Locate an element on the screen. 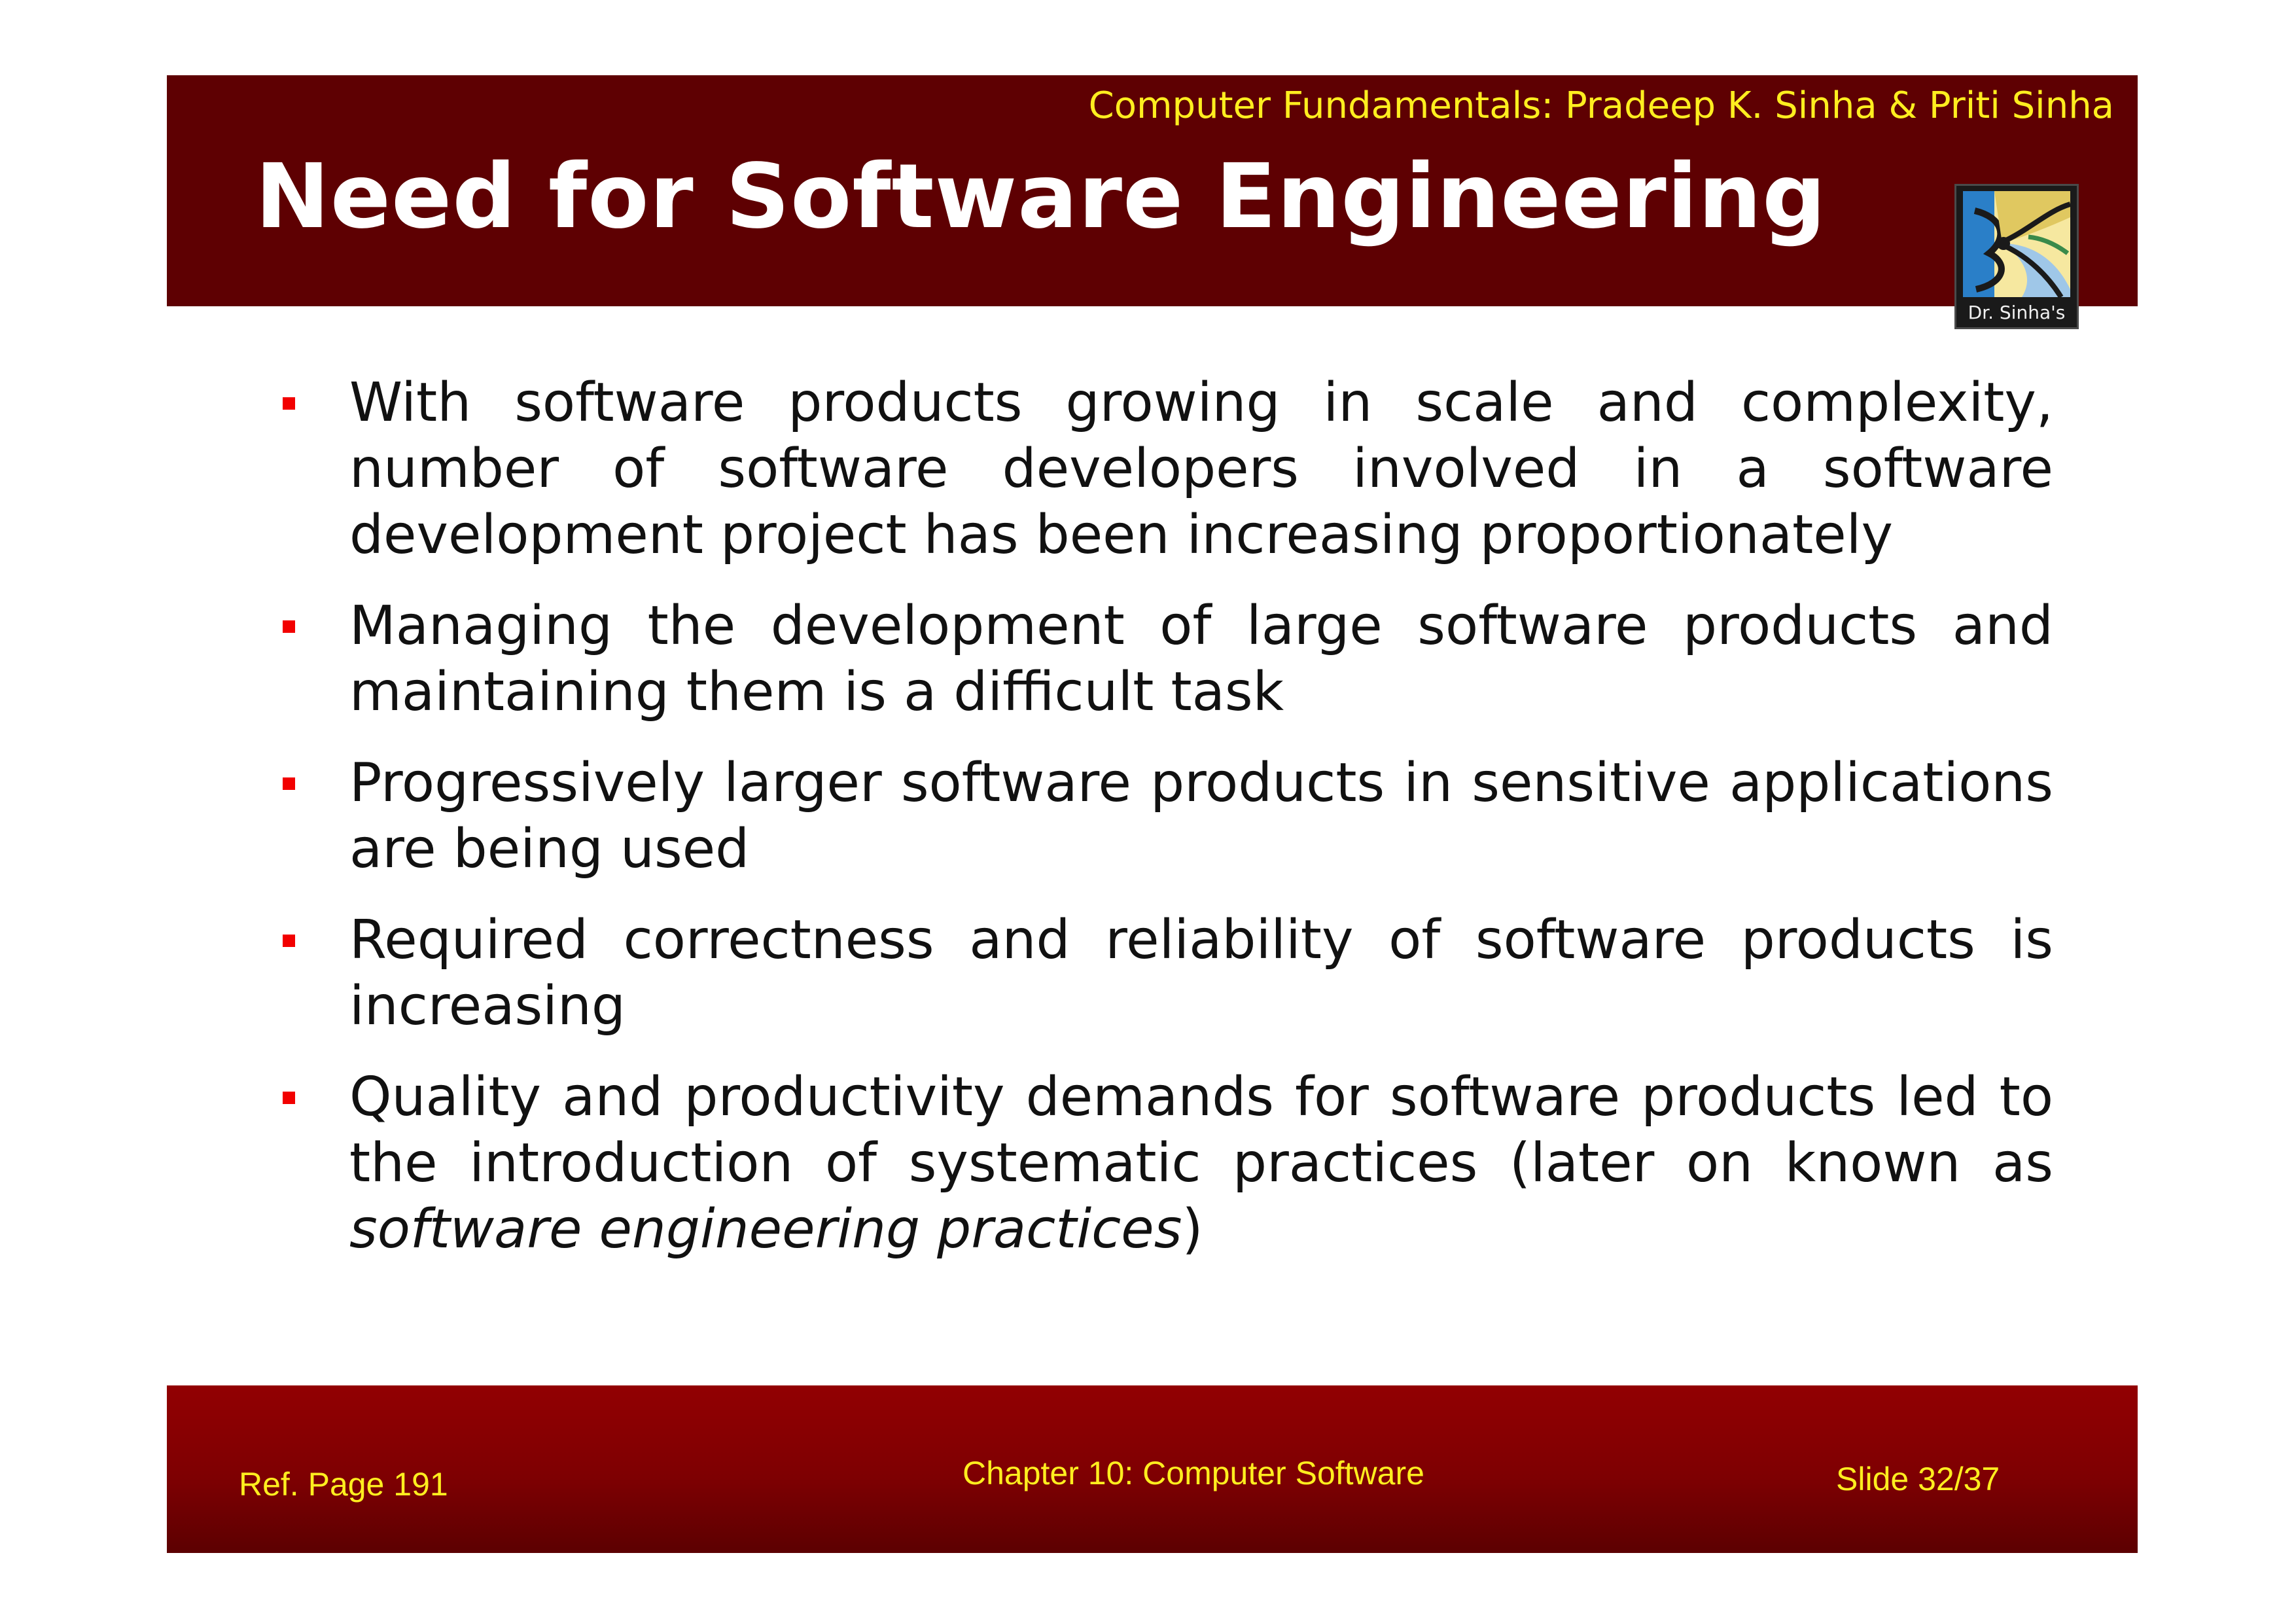  logo-emblem-icon is located at coordinates (2016, 244).